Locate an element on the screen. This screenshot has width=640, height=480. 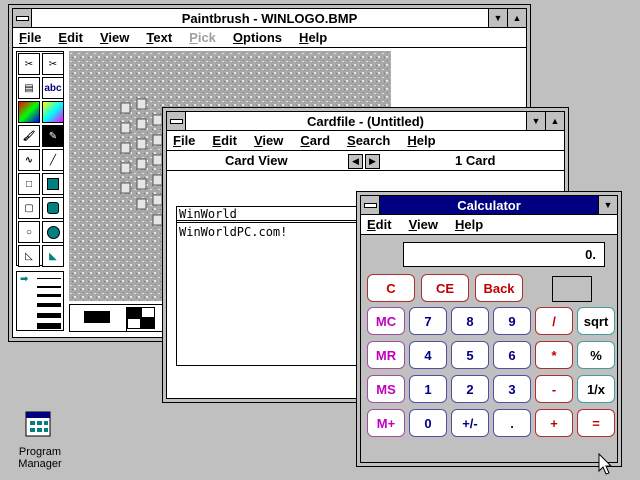
digit-3-button: 3 is located at coordinates (512, 389).